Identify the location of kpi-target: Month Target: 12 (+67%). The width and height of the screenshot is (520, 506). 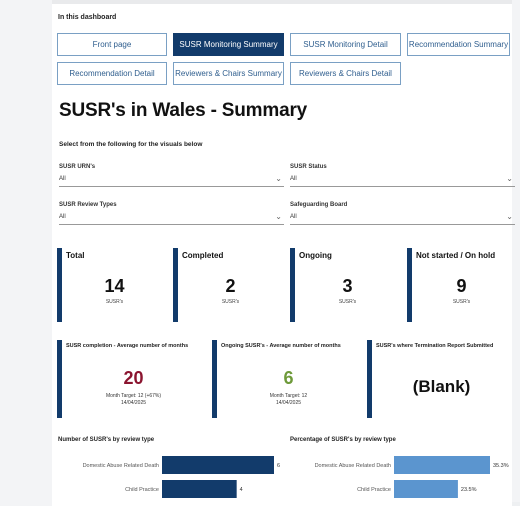
(133, 396).